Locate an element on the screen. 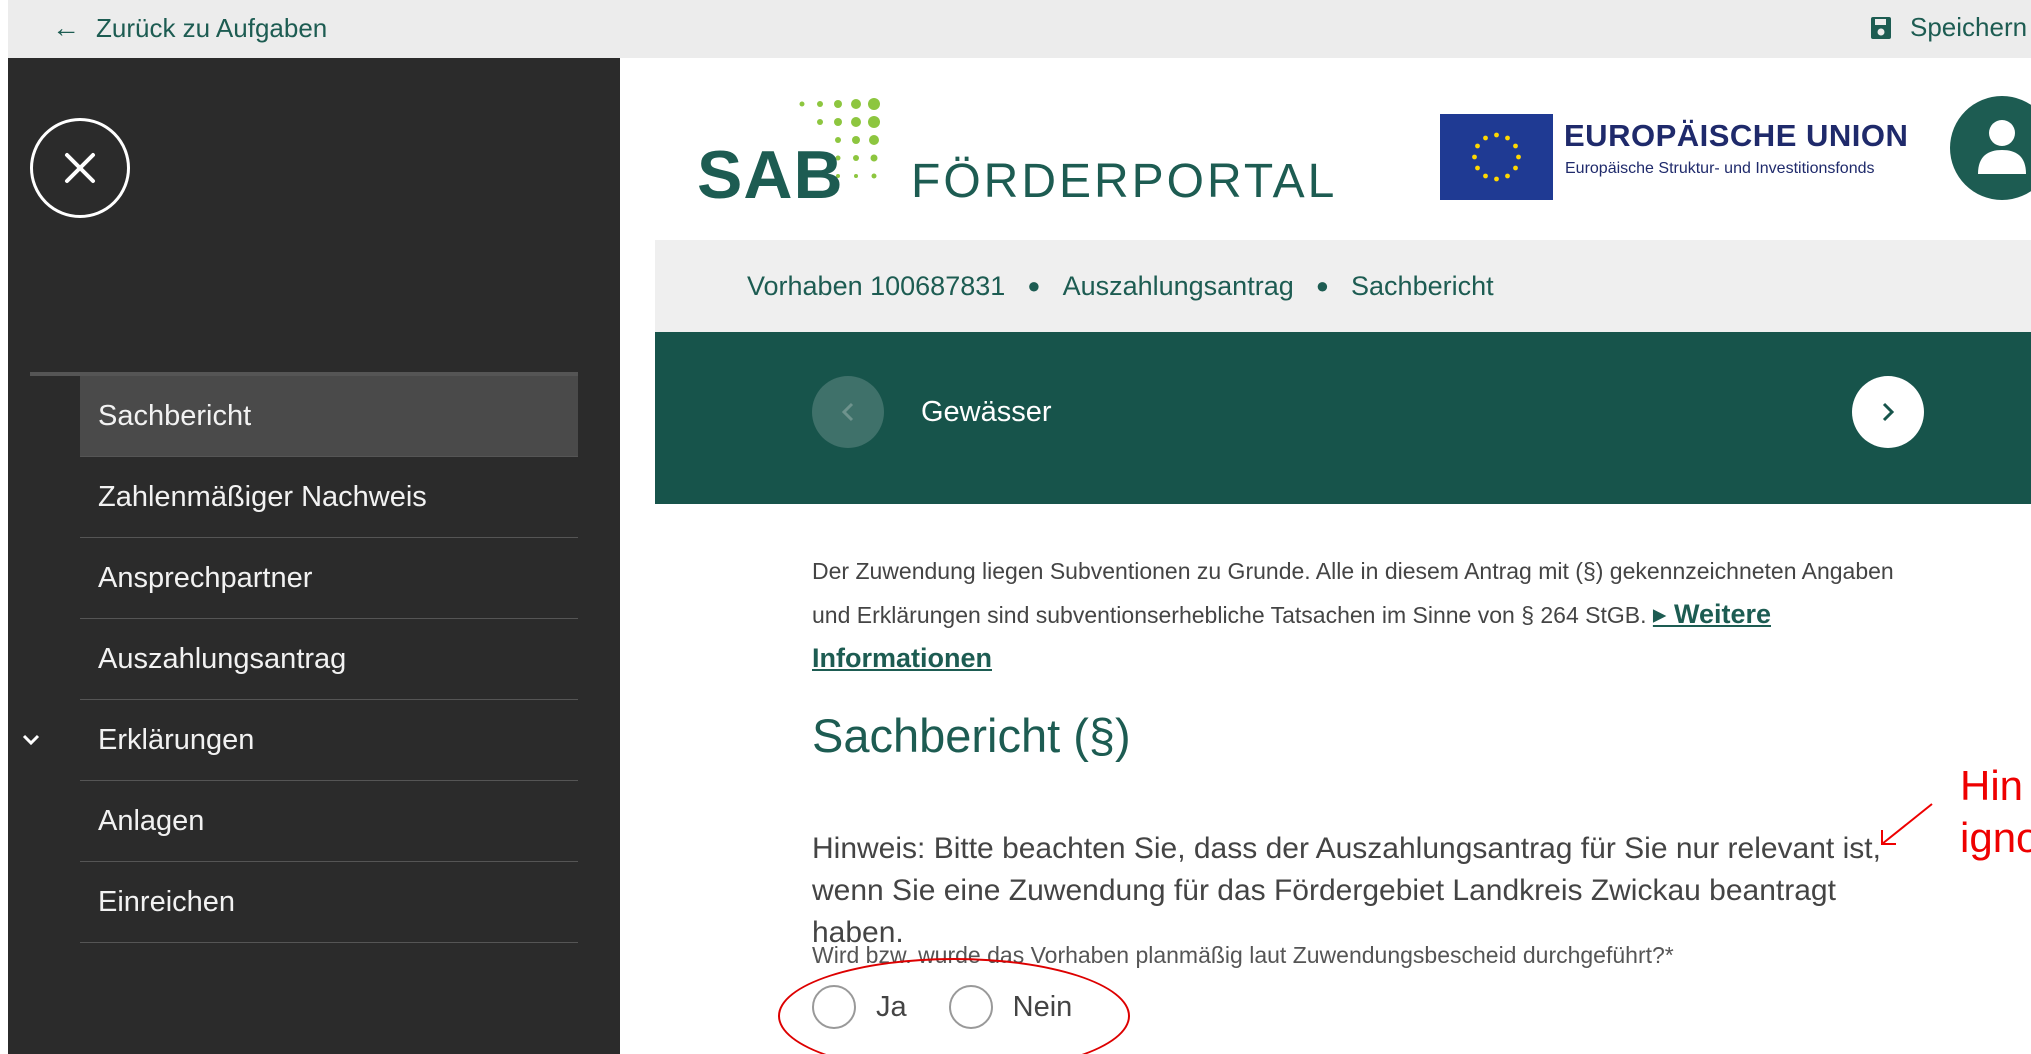  save-button: Speichern is located at coordinates (1948, 27).